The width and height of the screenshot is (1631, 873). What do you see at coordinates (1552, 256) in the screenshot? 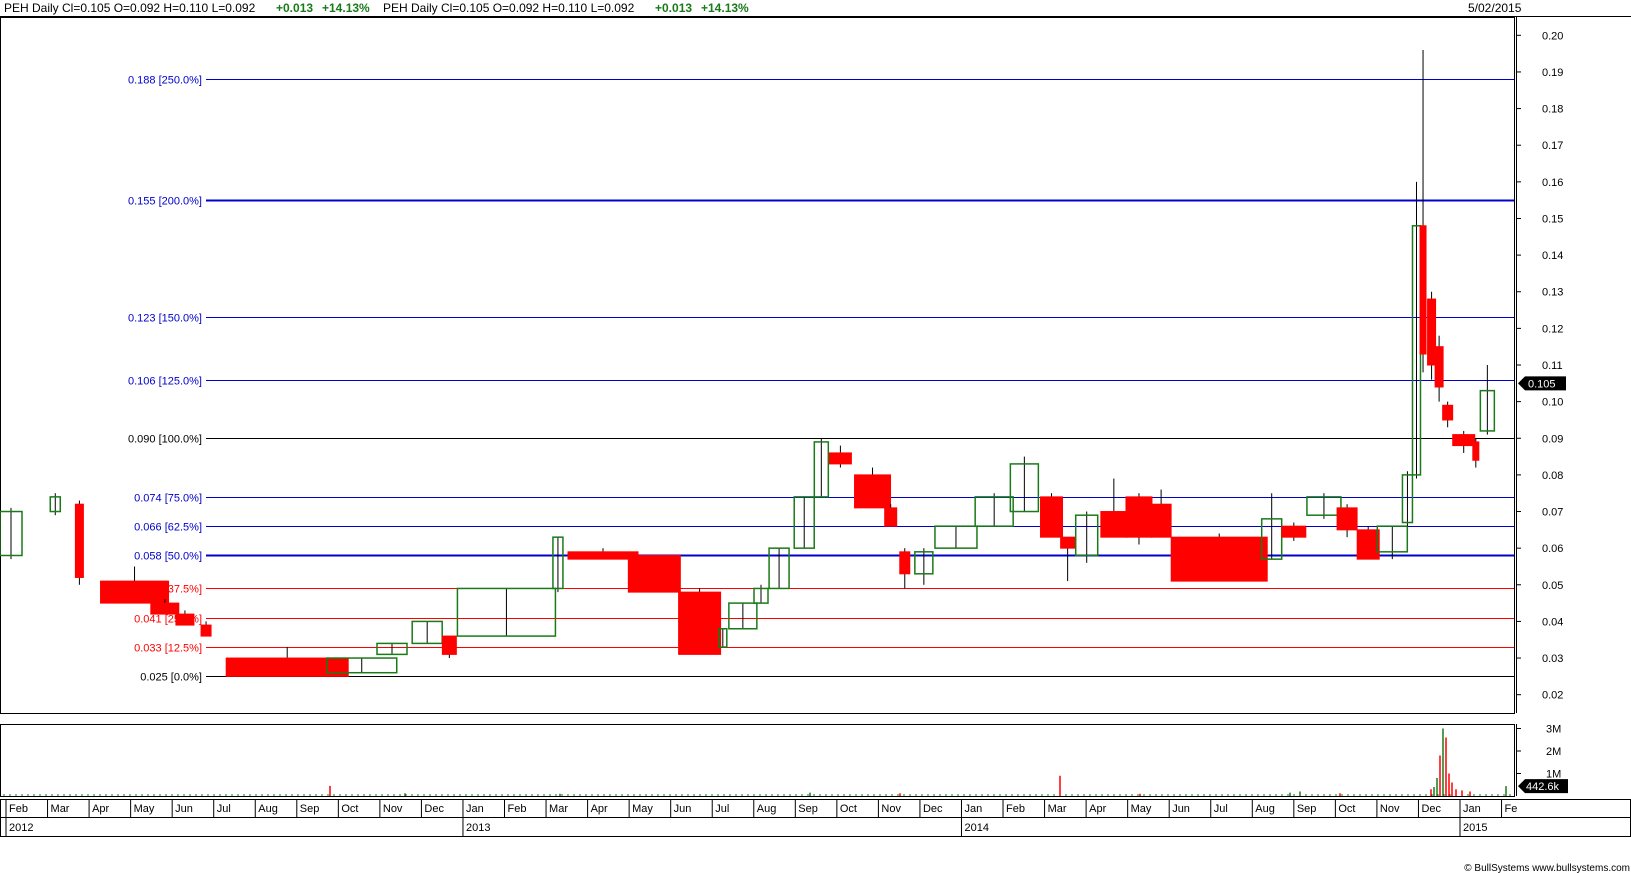
I see `price-tick-label-6: 0.14` at bounding box center [1552, 256].